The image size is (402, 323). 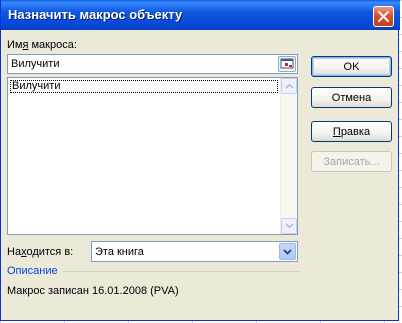 I want to click on macro-name-value: Вилучити, so click(x=35, y=64).